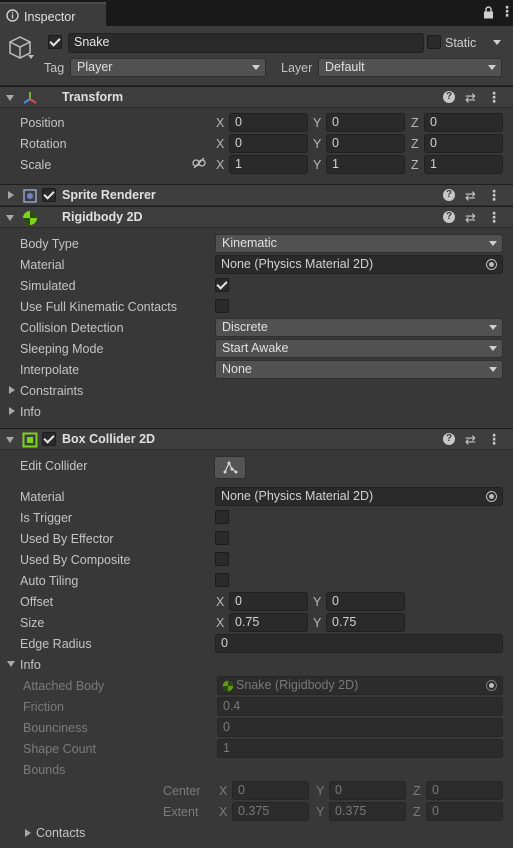 The width and height of the screenshot is (513, 848). I want to click on static-dropdown-caret, so click(497, 42).